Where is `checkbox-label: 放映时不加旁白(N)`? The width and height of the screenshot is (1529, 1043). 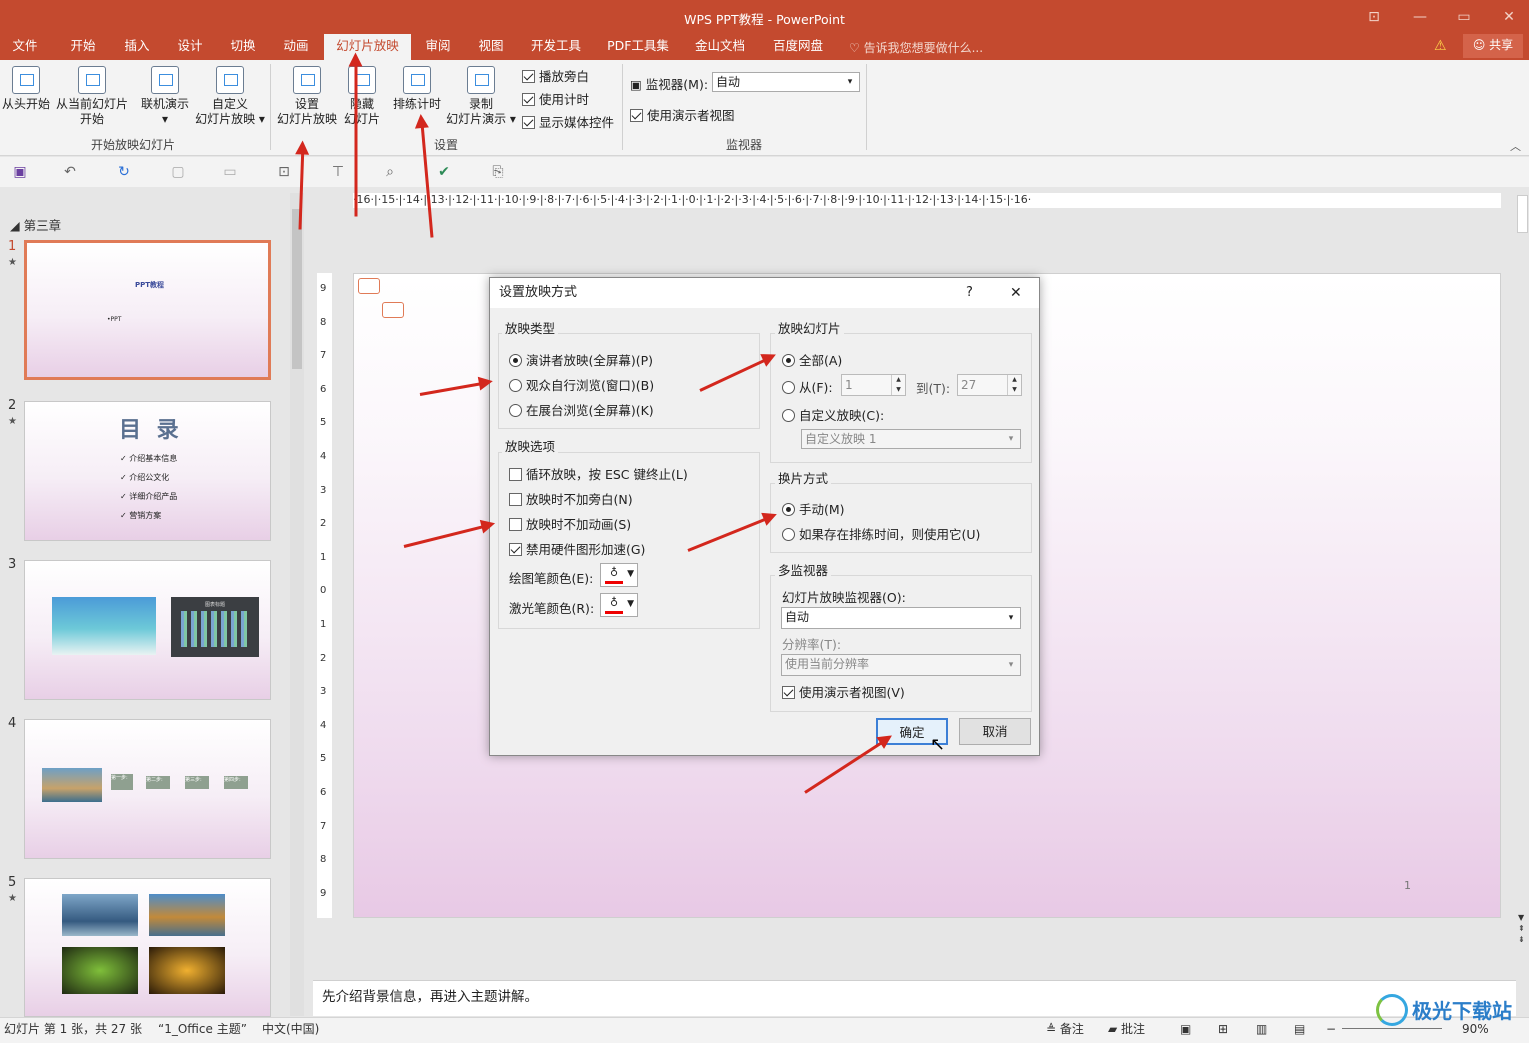
checkbox-label: 放映时不加旁白(N) is located at coordinates (579, 499).